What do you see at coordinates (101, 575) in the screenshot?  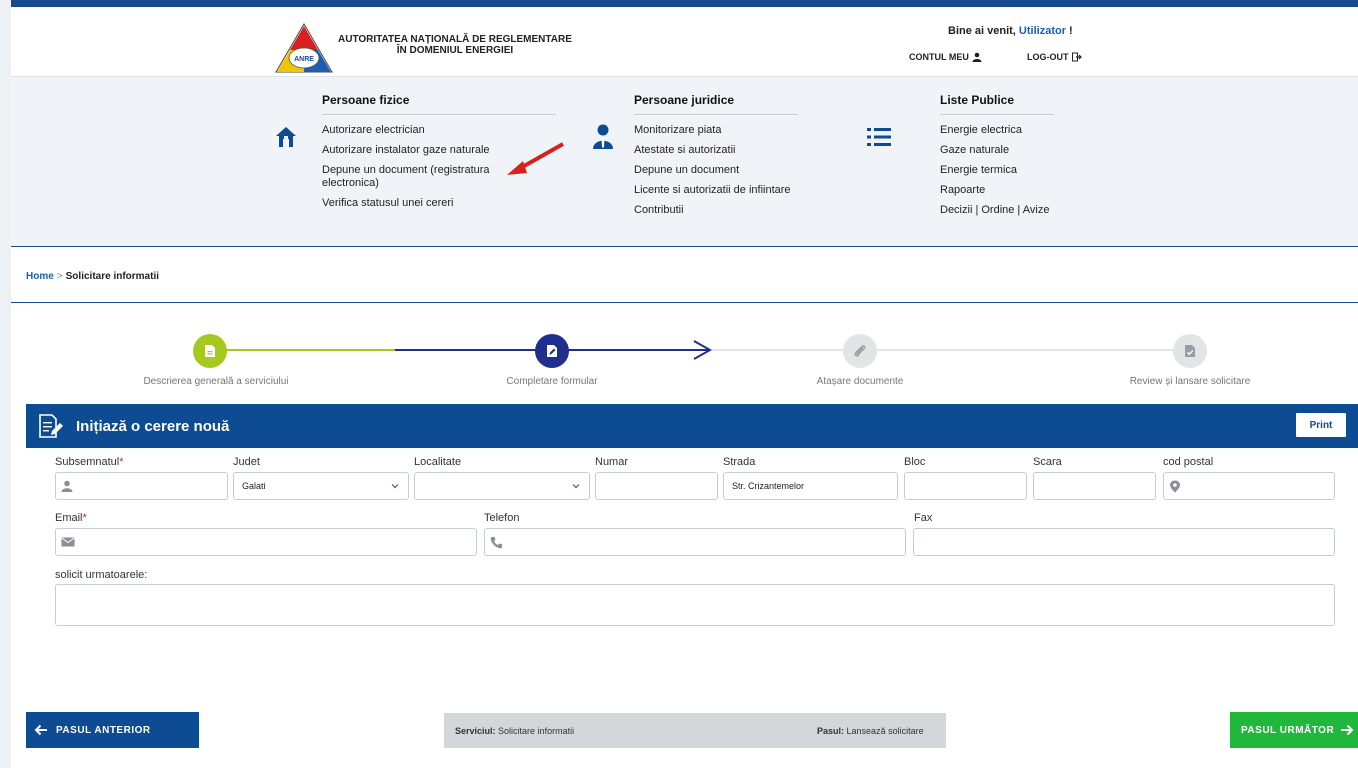 I see `solicit-label: solicit urmatoarele:` at bounding box center [101, 575].